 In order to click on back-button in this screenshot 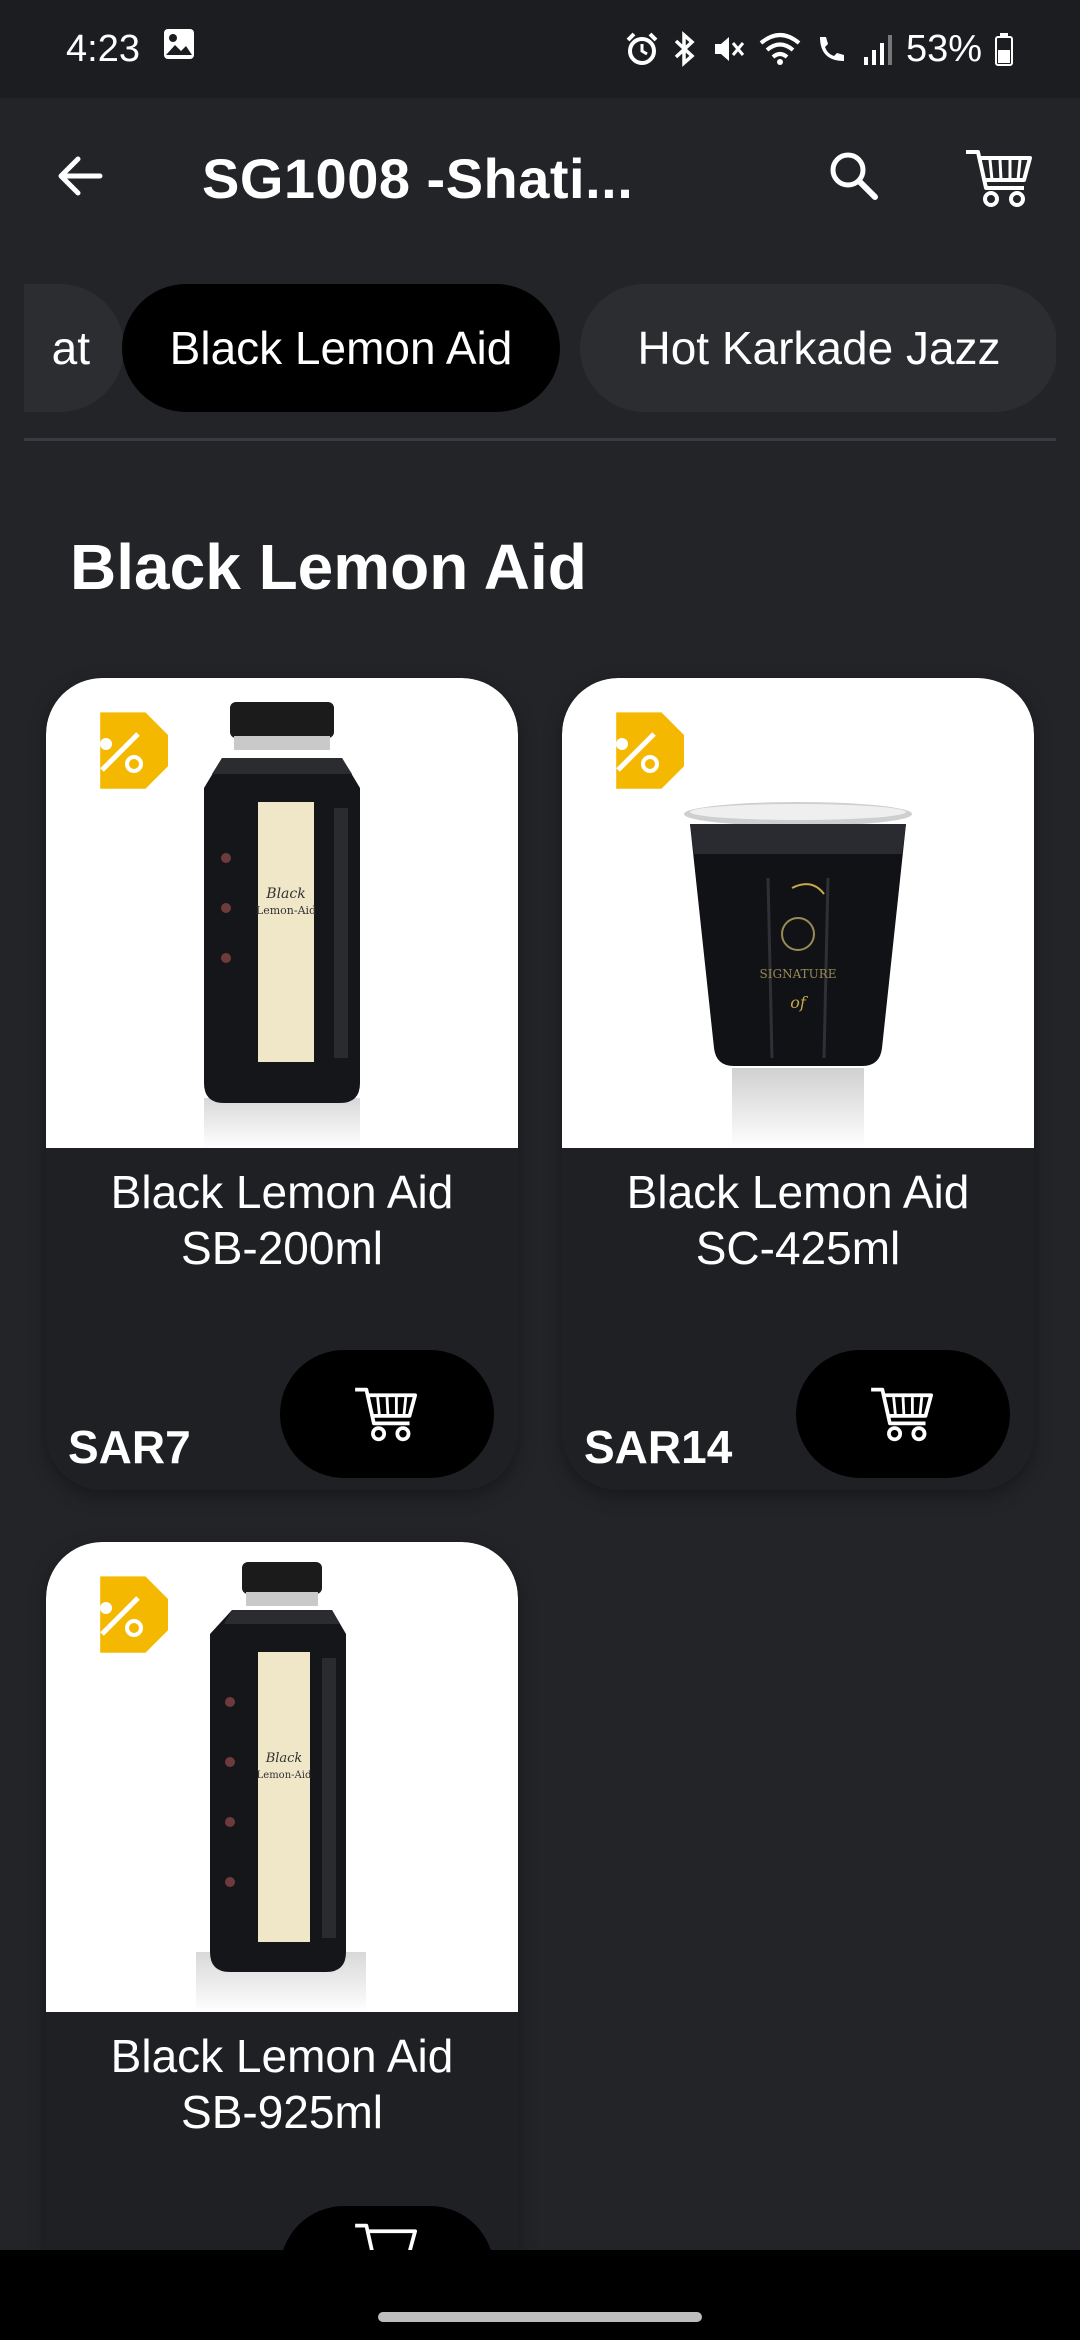, I will do `click(80, 176)`.